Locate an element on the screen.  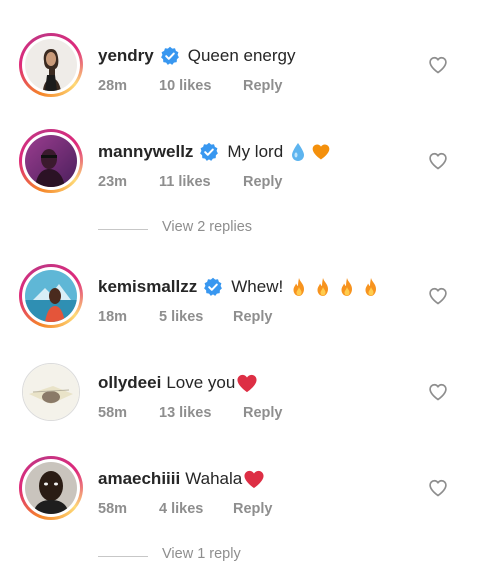
comment-item: yendry Queen energy 28m 10 likes Reply is located at coordinates (240, 73).